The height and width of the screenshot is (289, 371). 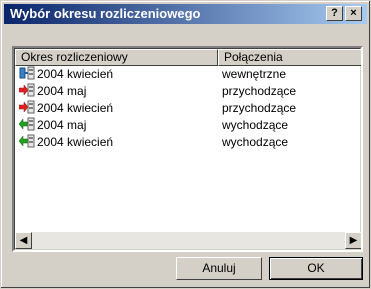 What do you see at coordinates (27, 73) in the screenshot?
I see `internal-calls-icon` at bounding box center [27, 73].